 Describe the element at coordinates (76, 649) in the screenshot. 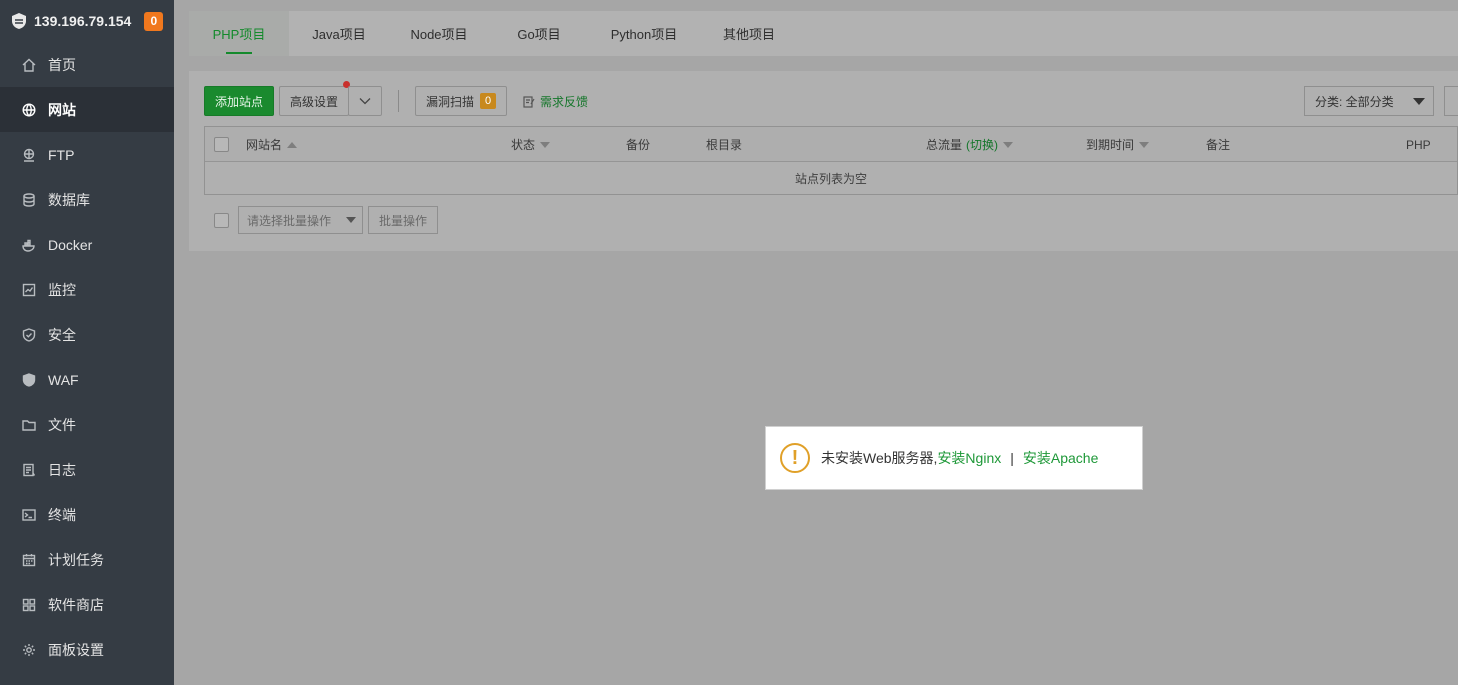

I see `sidebar-item-label: 面板设置` at that location.